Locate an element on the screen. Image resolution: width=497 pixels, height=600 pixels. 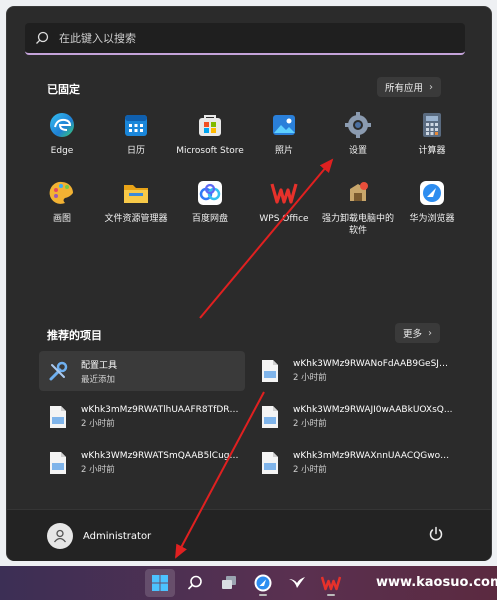
pinned-app-photos: 照片 is located at coordinates (284, 140).